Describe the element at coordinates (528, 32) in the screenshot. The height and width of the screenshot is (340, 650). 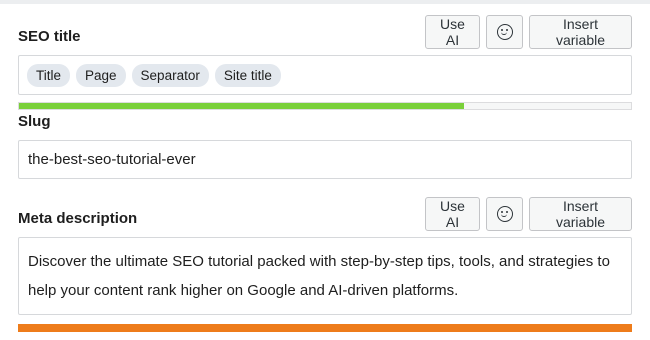
I see `seo-title-actions: Use AI Insert variable` at that location.